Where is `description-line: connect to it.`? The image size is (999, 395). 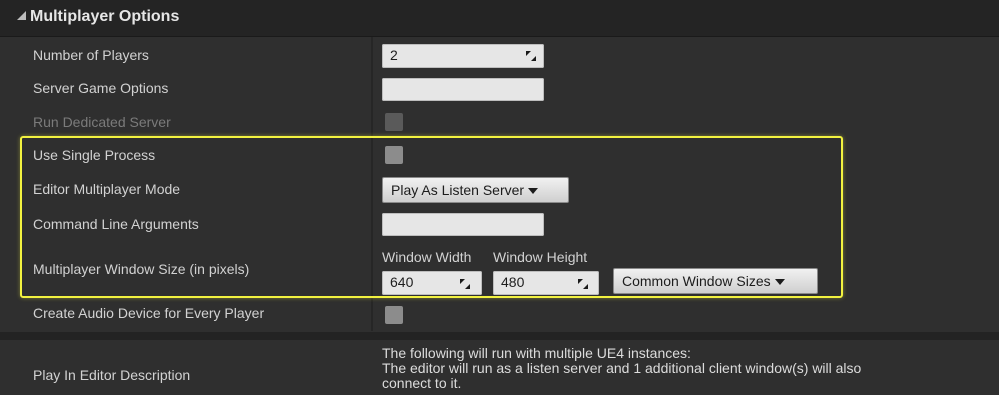 description-line: connect to it. is located at coordinates (422, 383).